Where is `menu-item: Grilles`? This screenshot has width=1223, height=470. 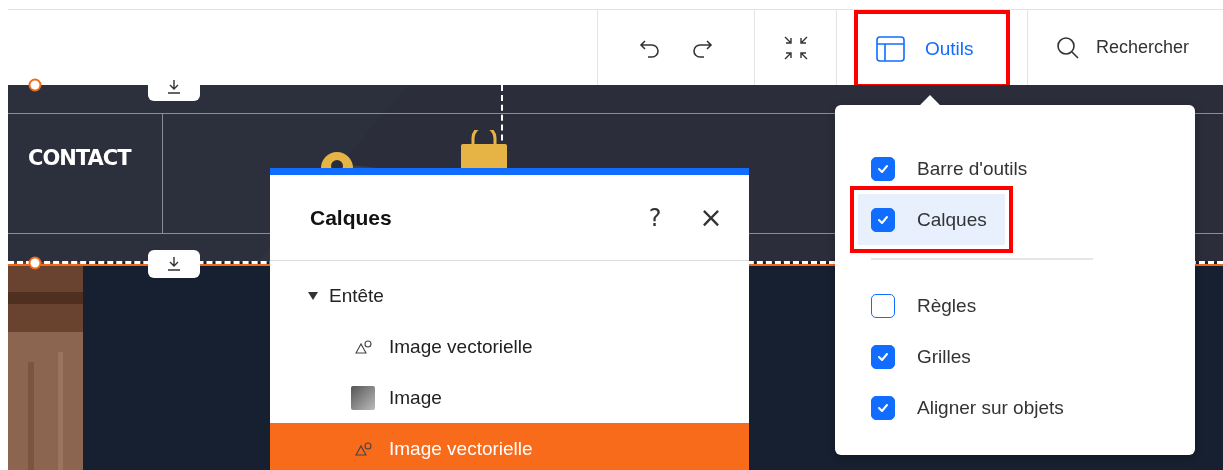
menu-item: Grilles is located at coordinates (923, 356).